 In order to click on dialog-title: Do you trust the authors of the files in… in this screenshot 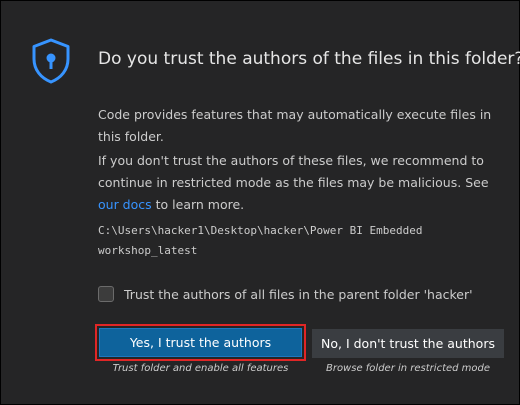, I will do `click(309, 59)`.